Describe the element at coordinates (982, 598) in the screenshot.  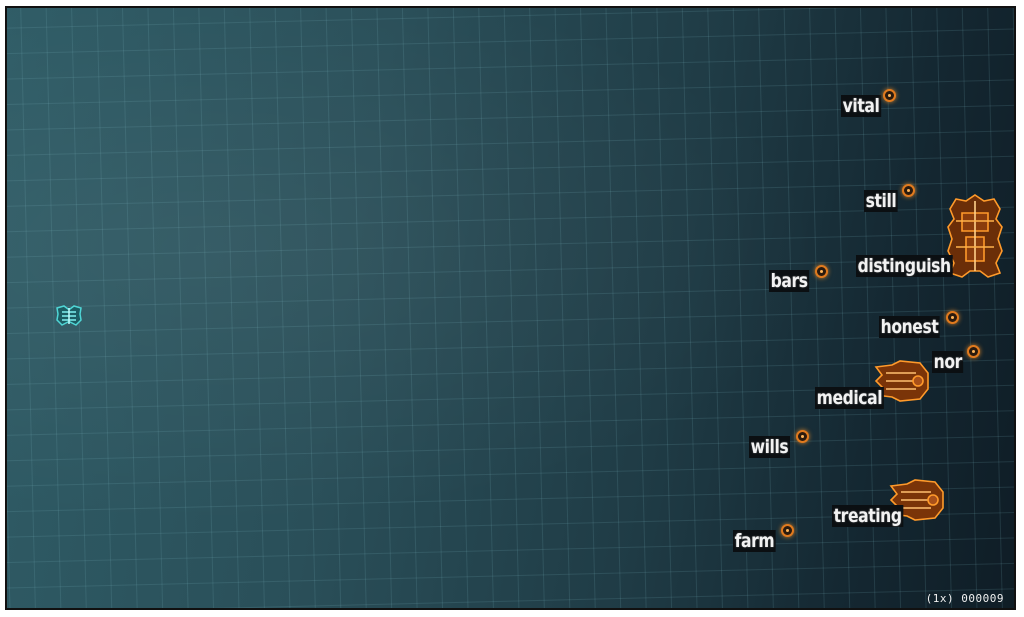
I see `score-value: 000009` at that location.